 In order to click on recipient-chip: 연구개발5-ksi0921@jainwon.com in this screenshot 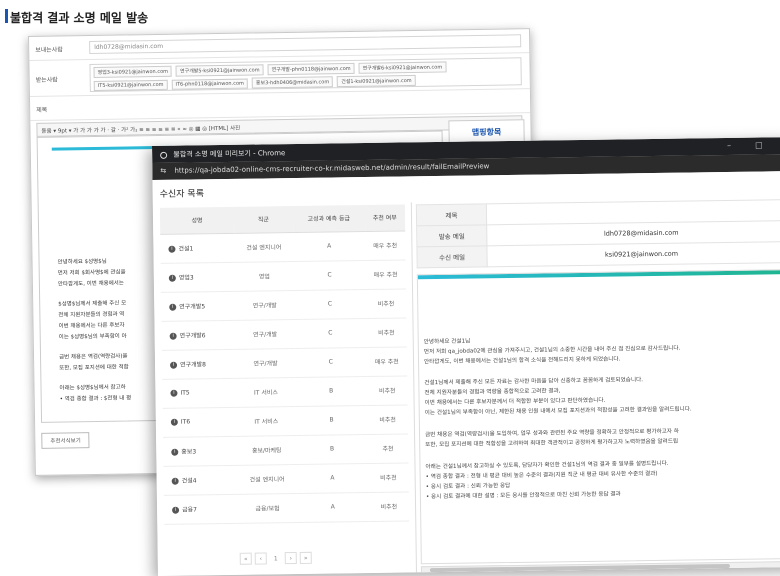, I will do `click(219, 70)`.